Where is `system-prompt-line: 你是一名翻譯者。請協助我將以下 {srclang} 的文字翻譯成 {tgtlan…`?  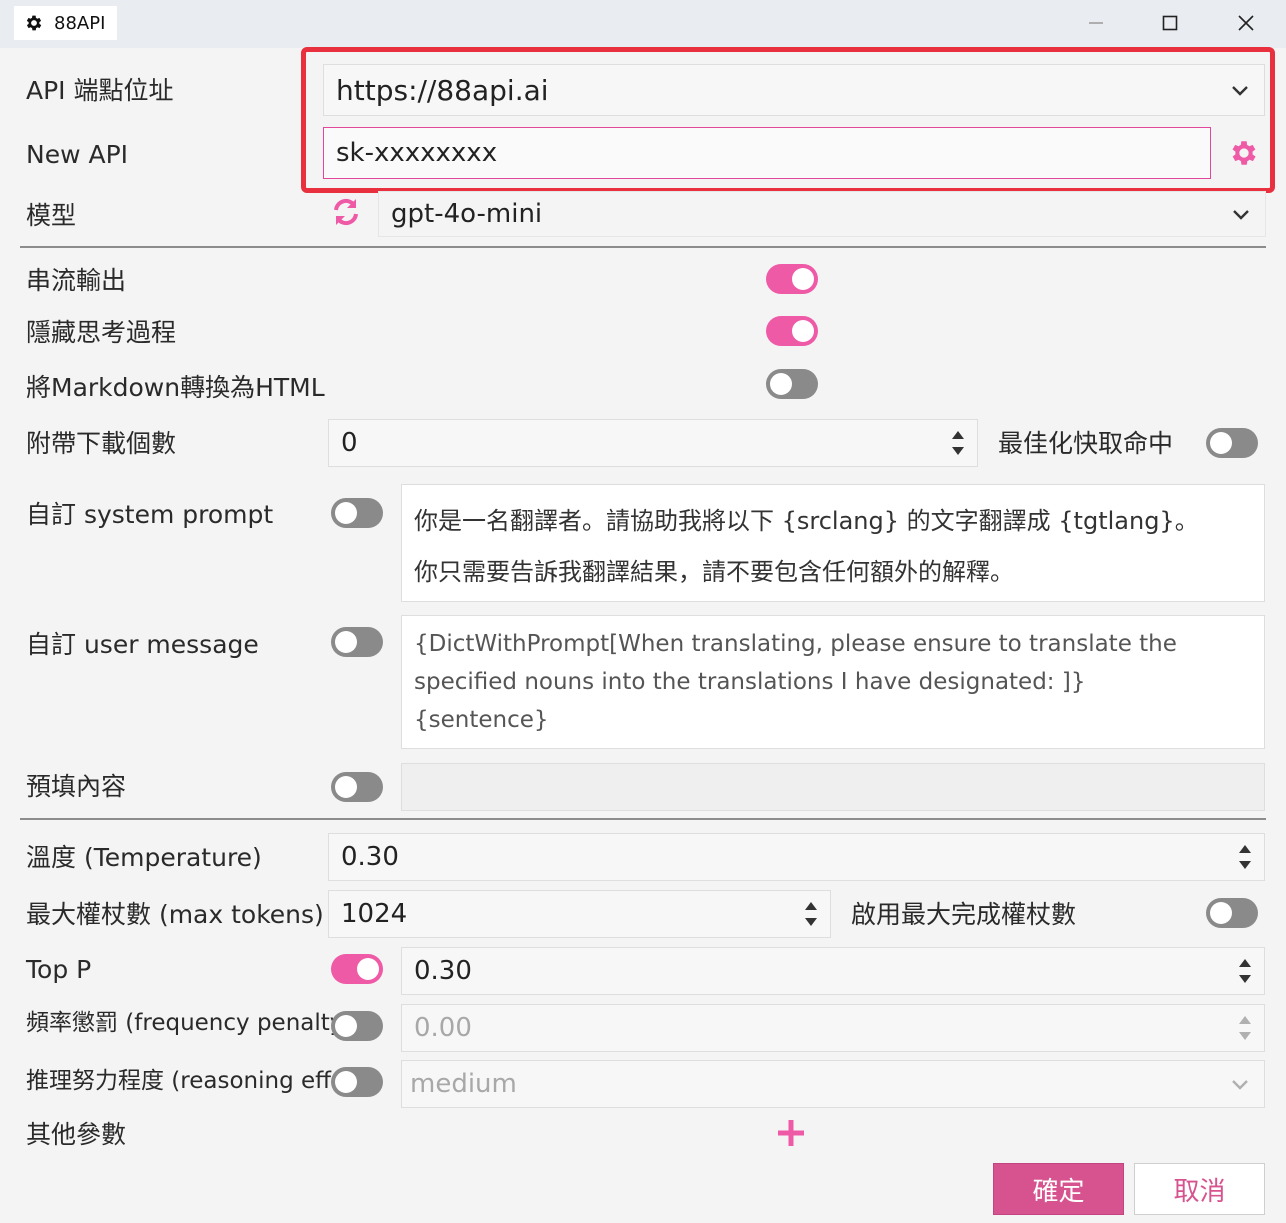 system-prompt-line: 你是一名翻譯者。請協助我將以下 {srclang} 的文字翻譯成 {tgtlan… is located at coordinates (806, 521).